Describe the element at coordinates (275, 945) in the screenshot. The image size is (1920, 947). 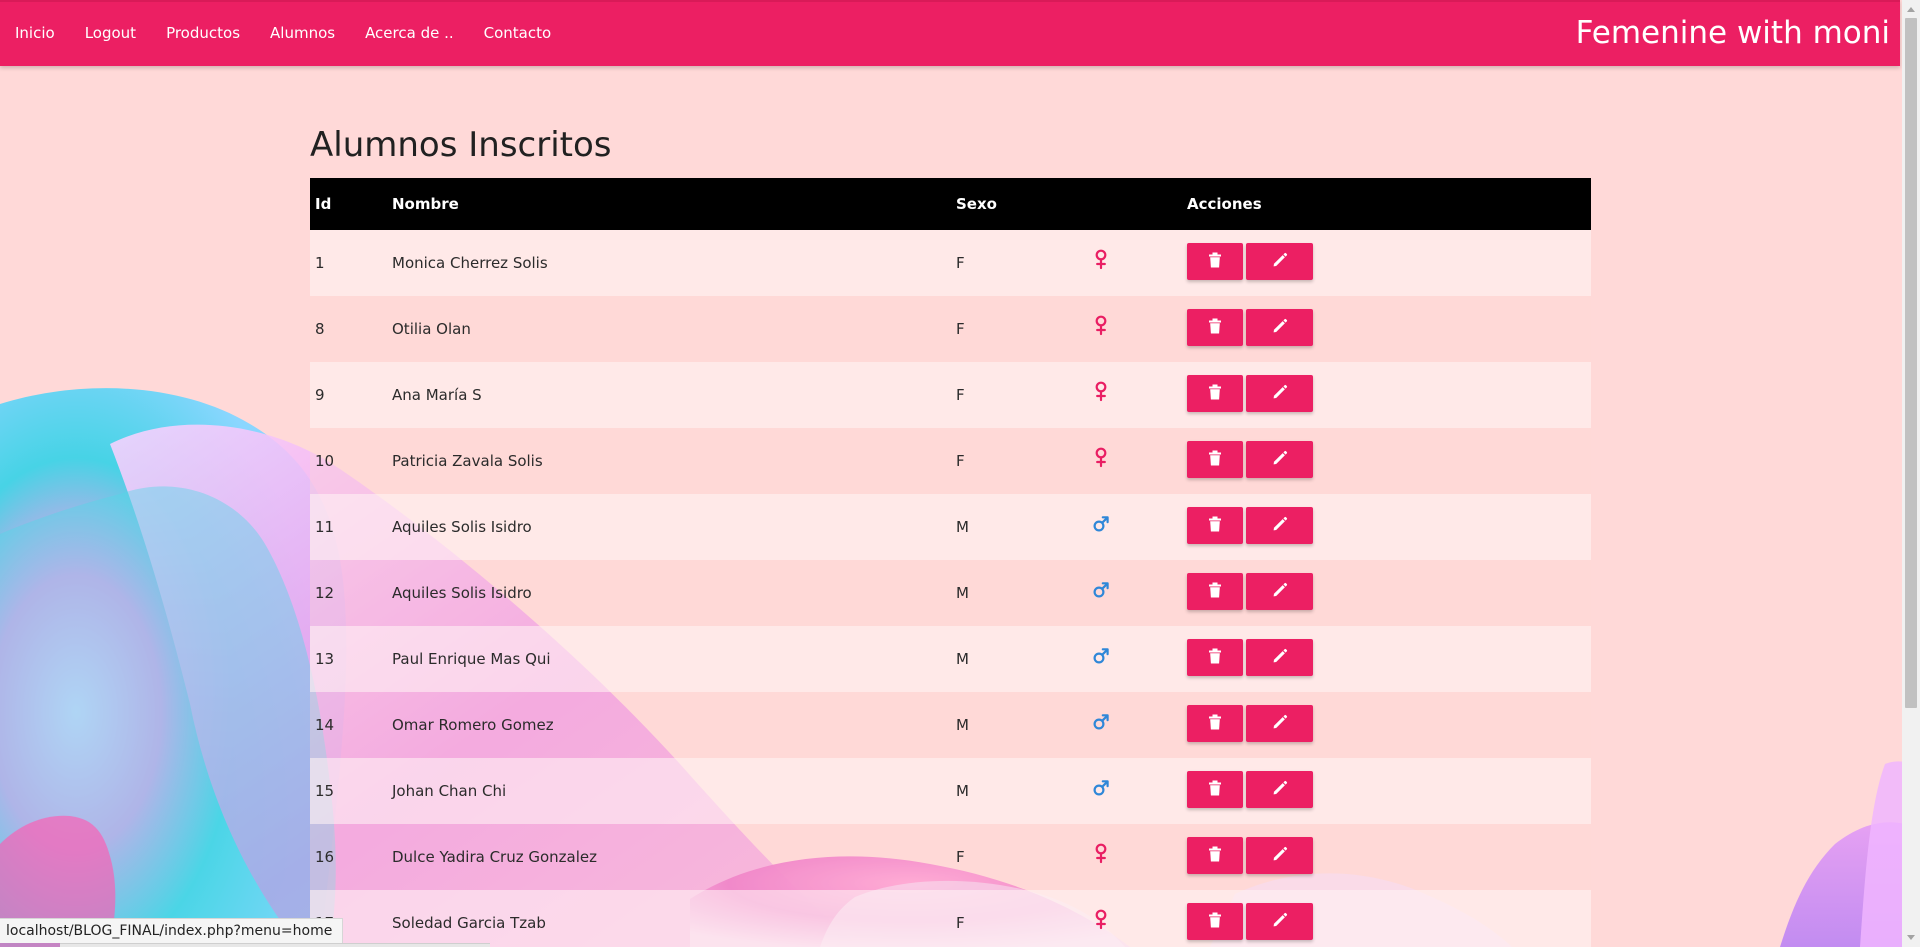
I see `status-bar-edge` at that location.